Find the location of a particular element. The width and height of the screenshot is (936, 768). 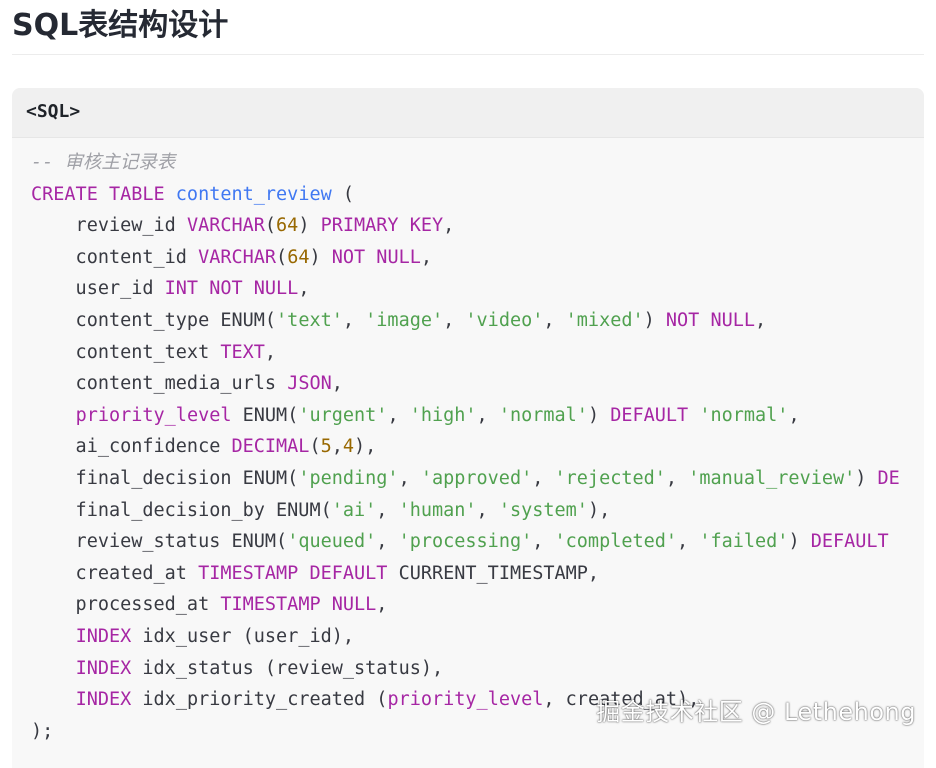

title-divider is located at coordinates (468, 54).